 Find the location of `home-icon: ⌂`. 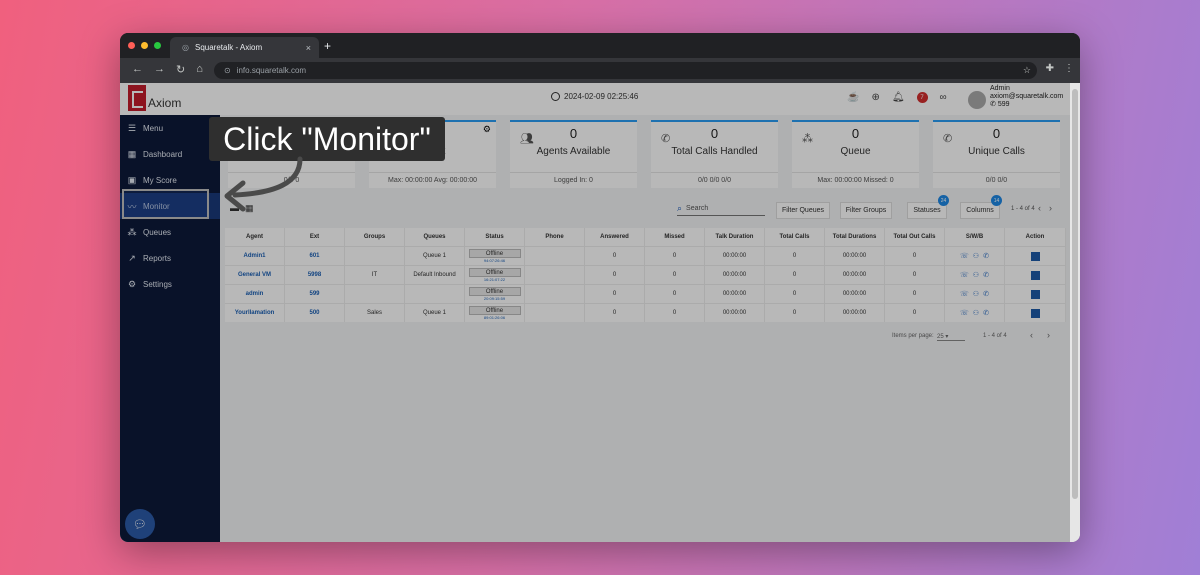

home-icon: ⌂ is located at coordinates (199, 69).